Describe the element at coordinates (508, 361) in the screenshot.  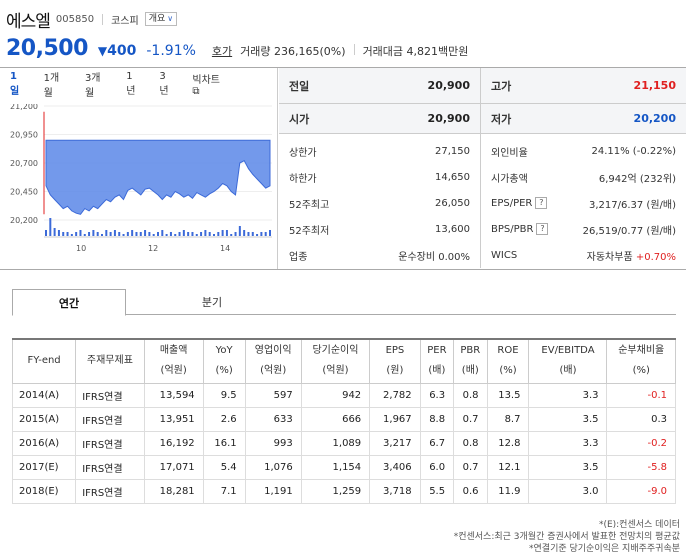
I see `column-header: ROE (%)` at that location.